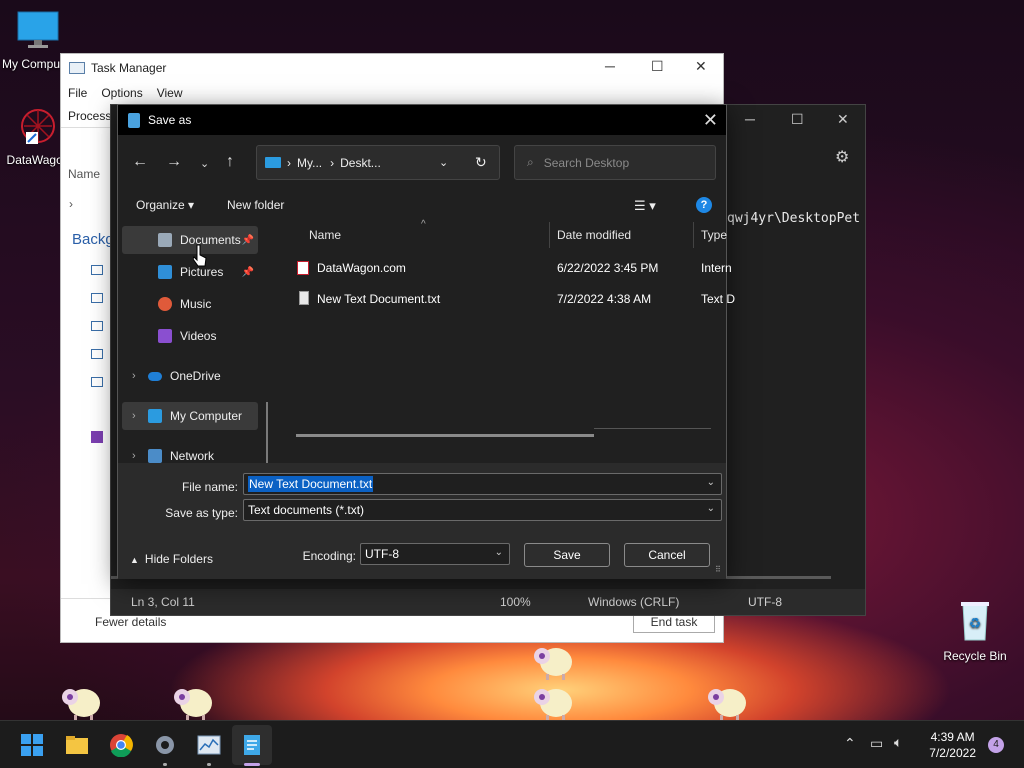 Image resolution: width=1024 pixels, height=768 pixels. I want to click on search-icon: ⌕, so click(530, 162).